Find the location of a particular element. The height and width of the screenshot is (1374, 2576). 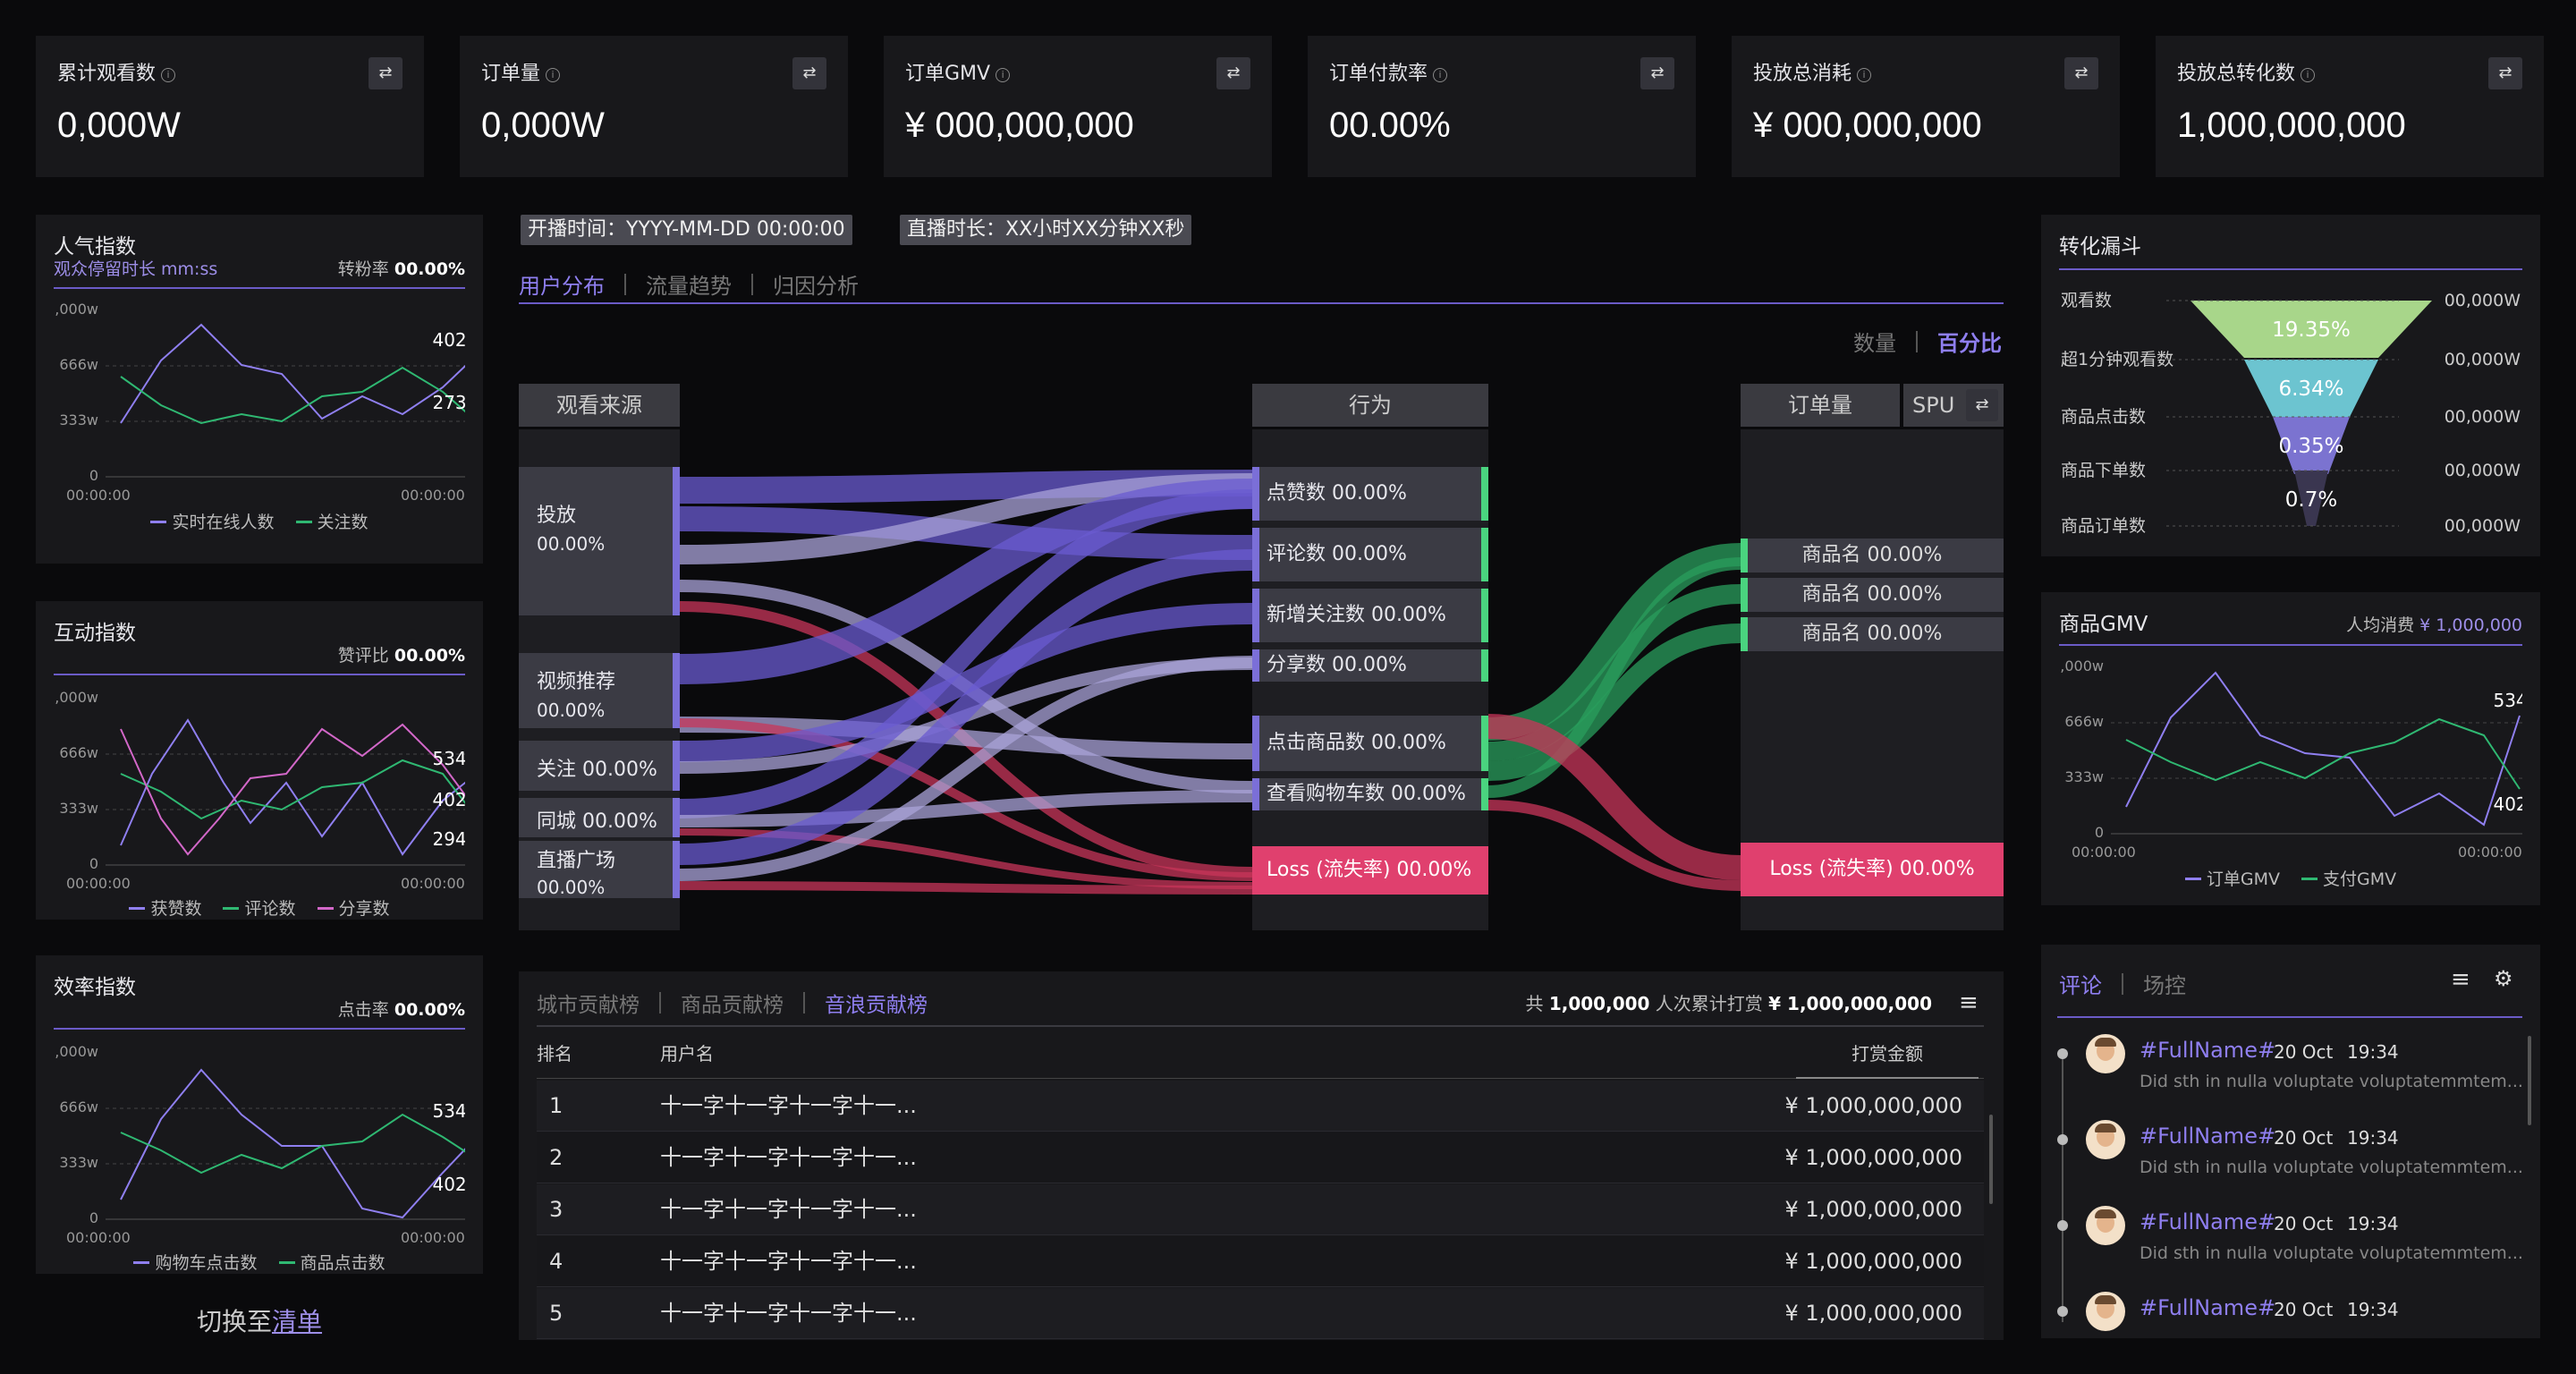

behavior-node-new-follows: 新增关注数 00.00% is located at coordinates (1370, 615).